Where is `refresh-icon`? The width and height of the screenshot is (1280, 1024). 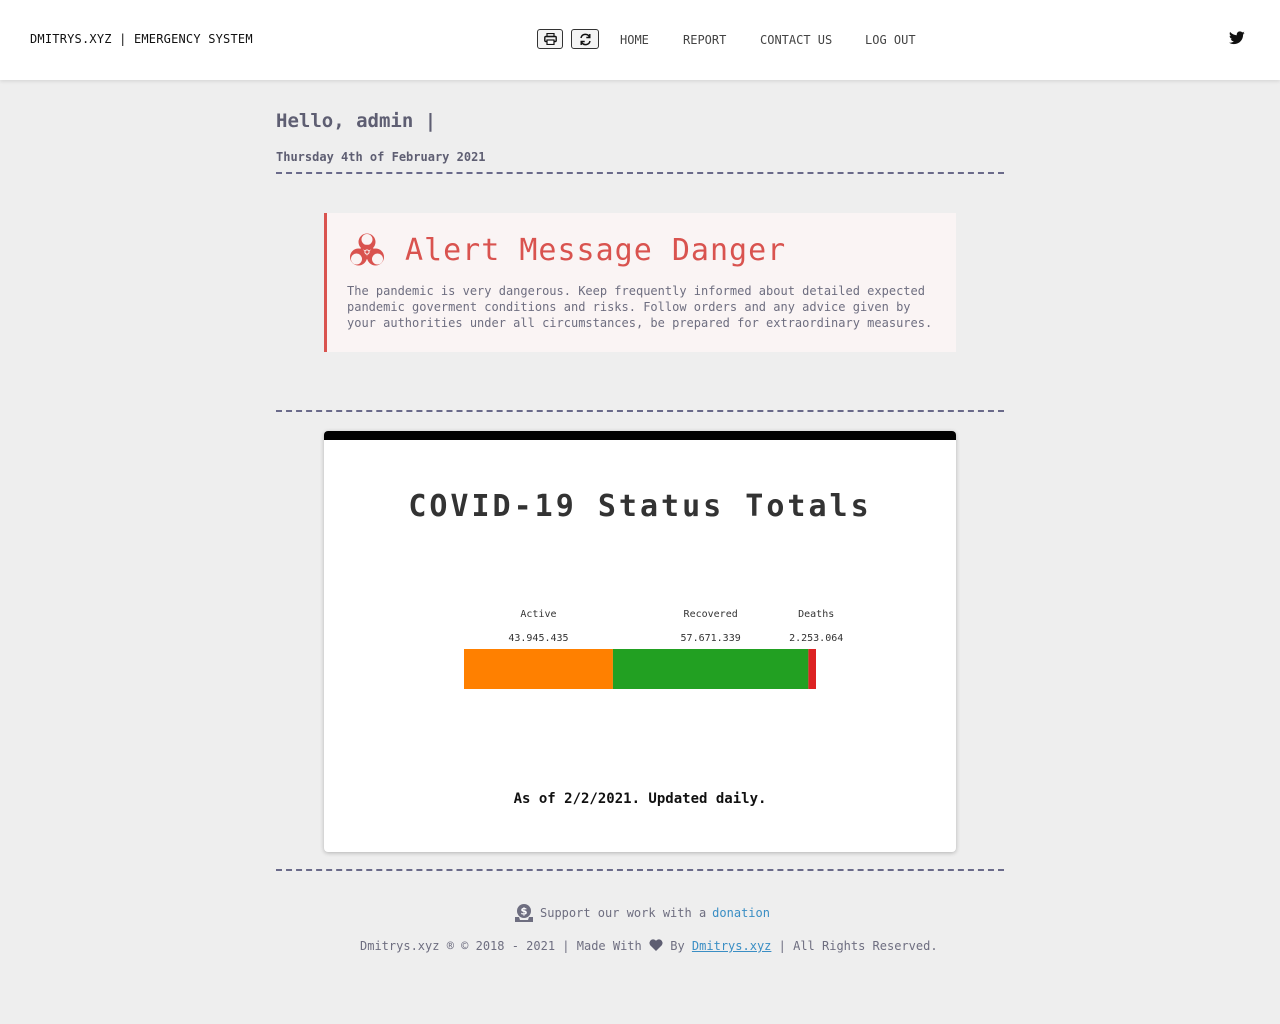
refresh-icon is located at coordinates (585, 39).